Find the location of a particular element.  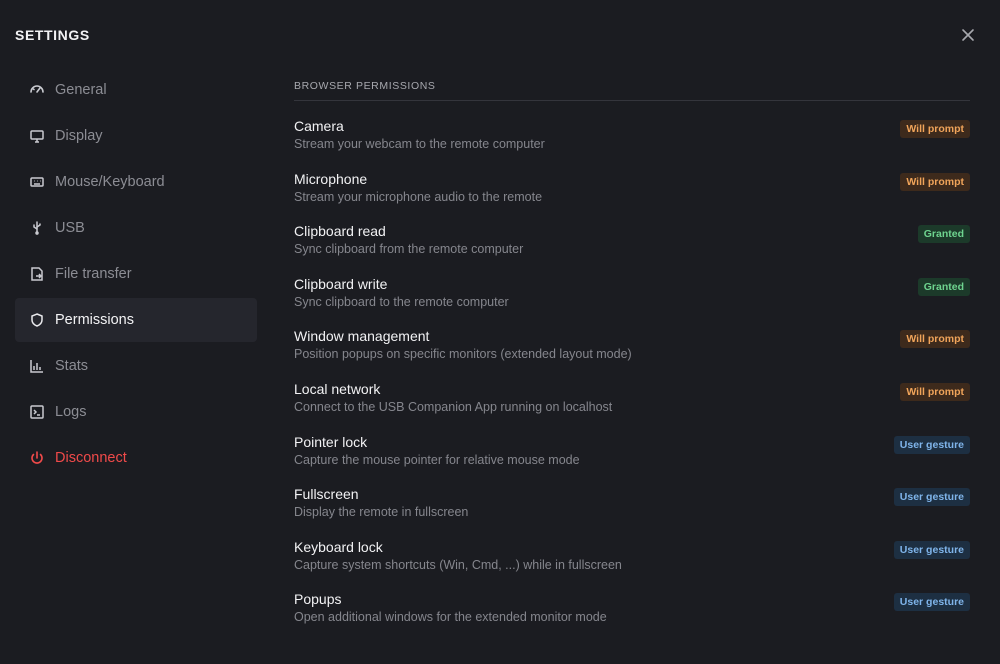

keyboard-icon is located at coordinates (37, 182).